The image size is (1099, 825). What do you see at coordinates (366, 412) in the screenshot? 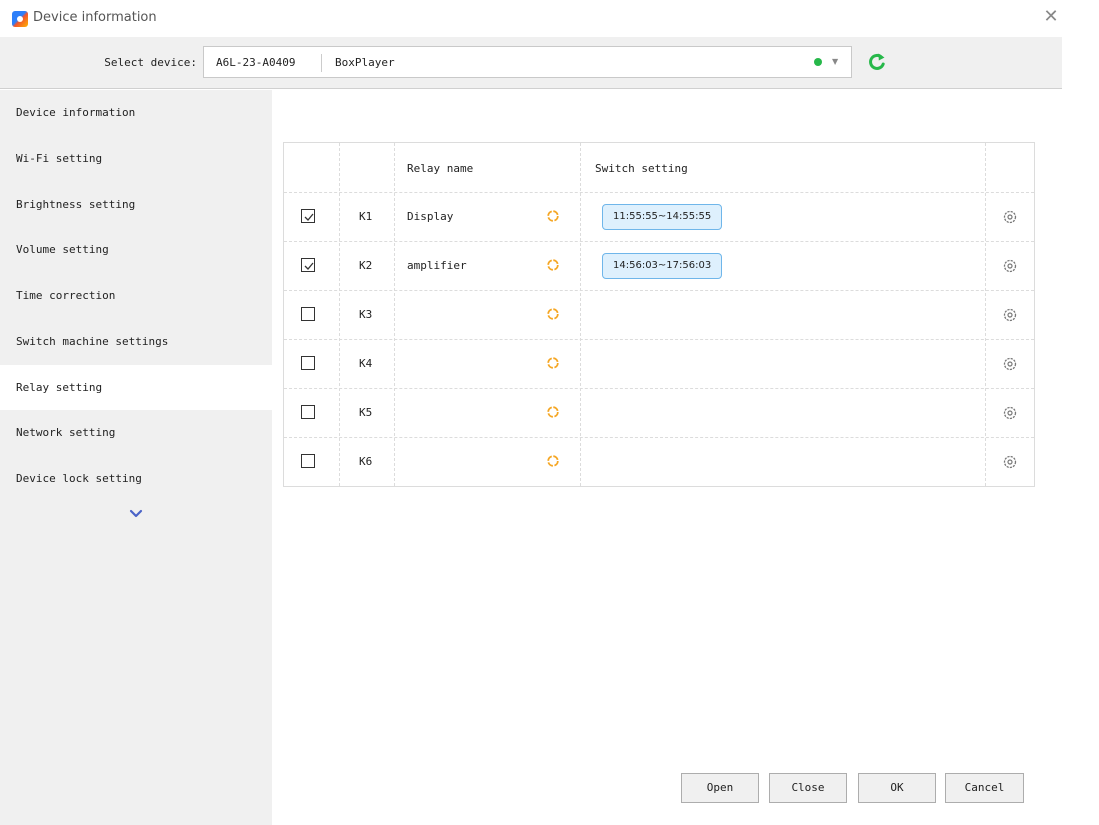
I see `relay-id: K5` at bounding box center [366, 412].